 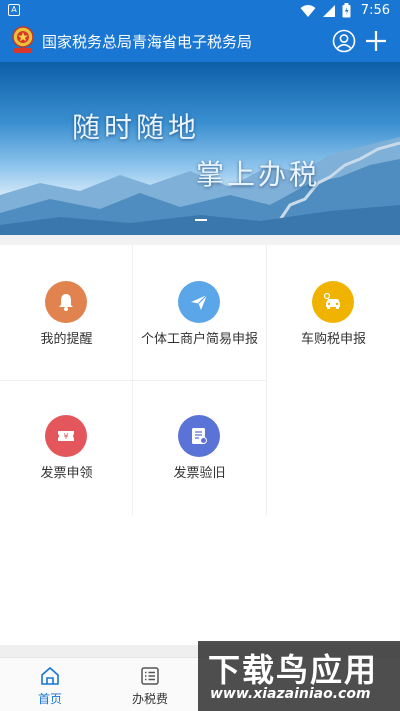 I want to click on tile-my-reminders: 我的提醒, so click(x=66, y=310).